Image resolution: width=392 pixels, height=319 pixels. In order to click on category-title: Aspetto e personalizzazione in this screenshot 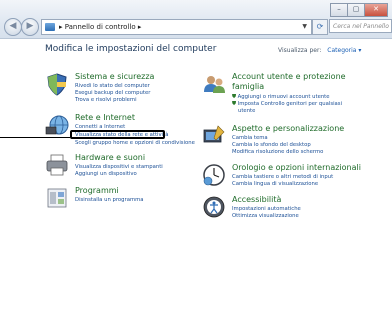, I will do `click(288, 128)`.